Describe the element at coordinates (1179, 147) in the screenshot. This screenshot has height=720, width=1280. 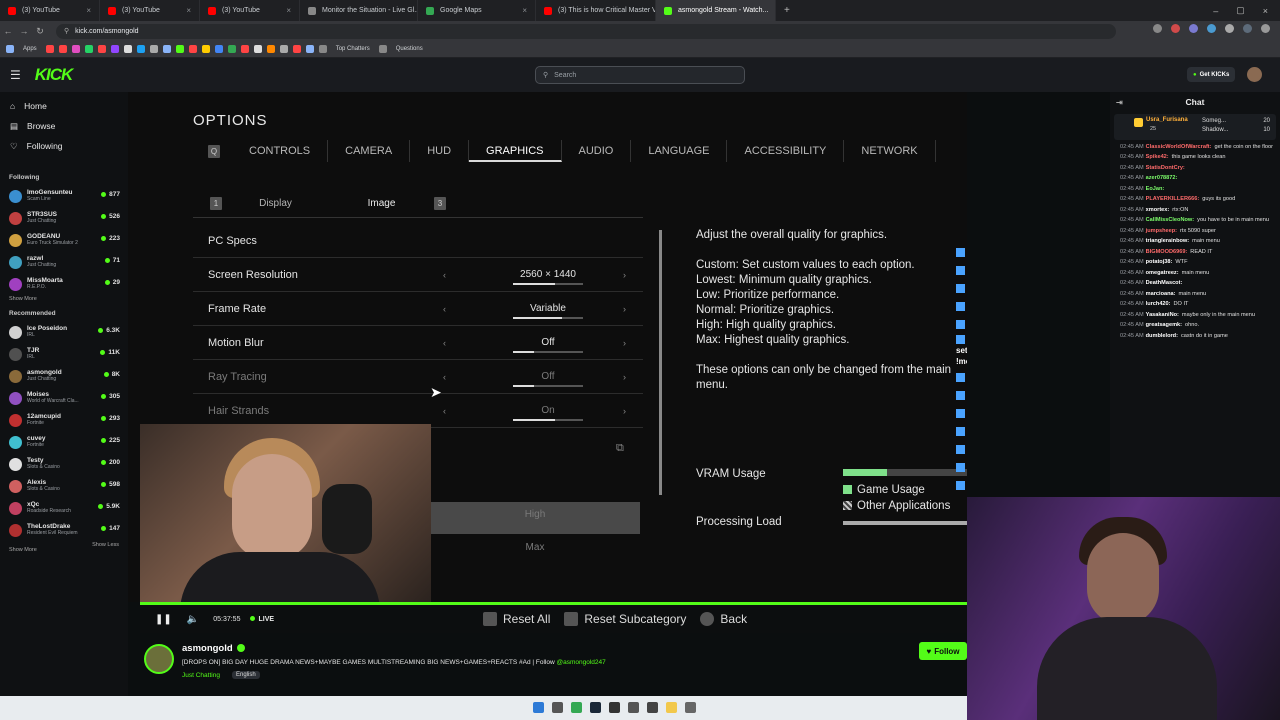
I see `chat-username: ClassicWorldOfWarcraft:` at that location.